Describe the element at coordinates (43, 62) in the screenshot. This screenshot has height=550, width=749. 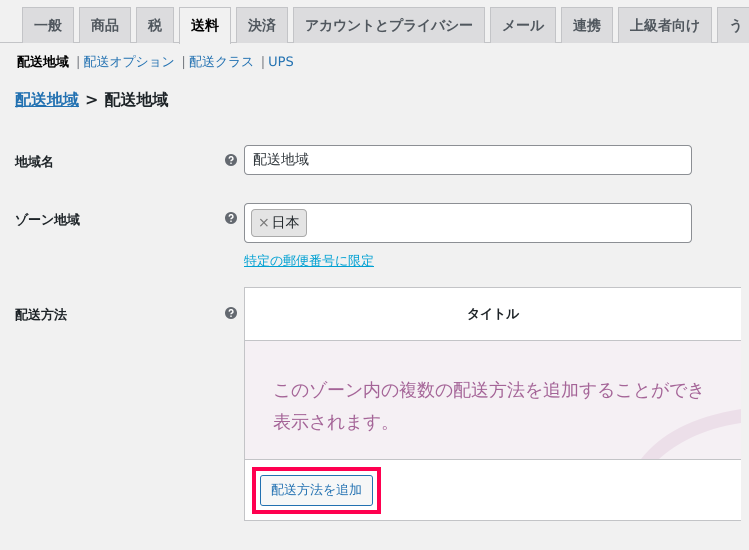
I see `subnav-link: 配送地域` at that location.